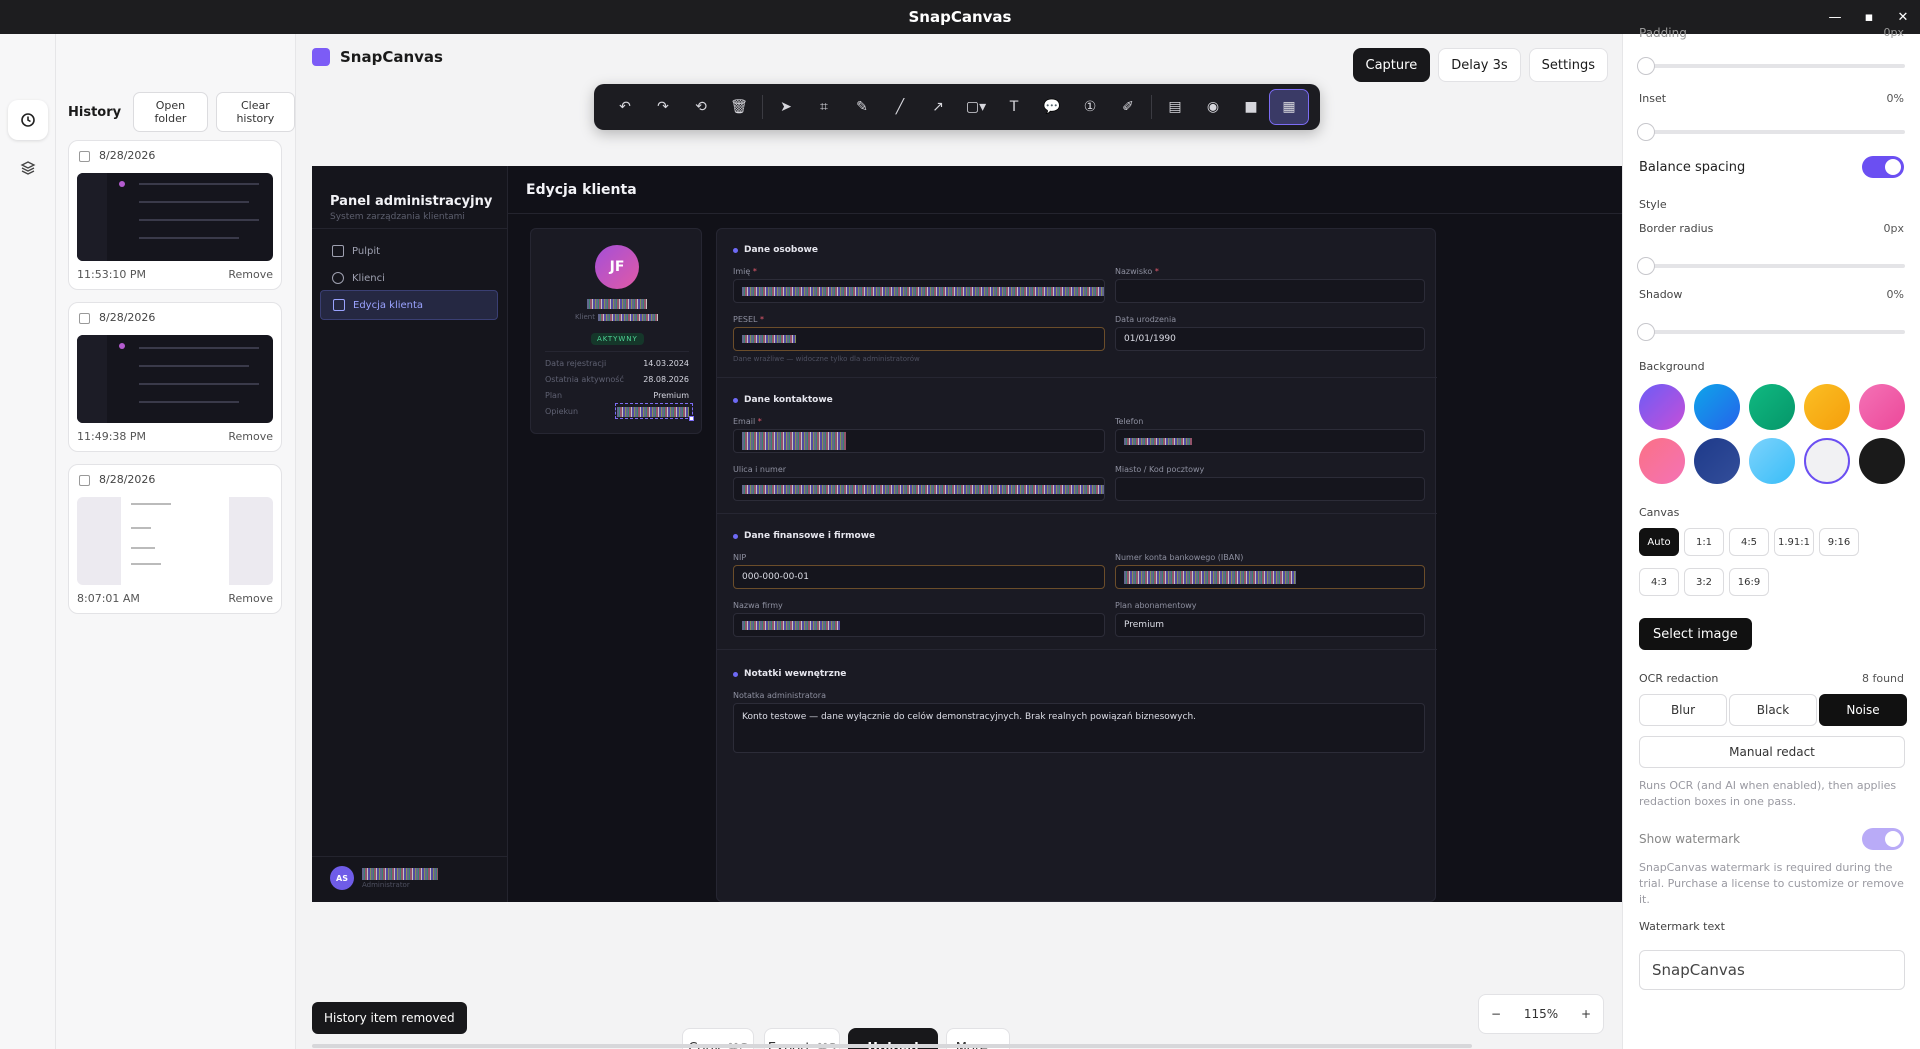 Image resolution: width=1920 pixels, height=1049 pixels. What do you see at coordinates (1568, 65) in the screenshot?
I see `settings-button: Settings` at bounding box center [1568, 65].